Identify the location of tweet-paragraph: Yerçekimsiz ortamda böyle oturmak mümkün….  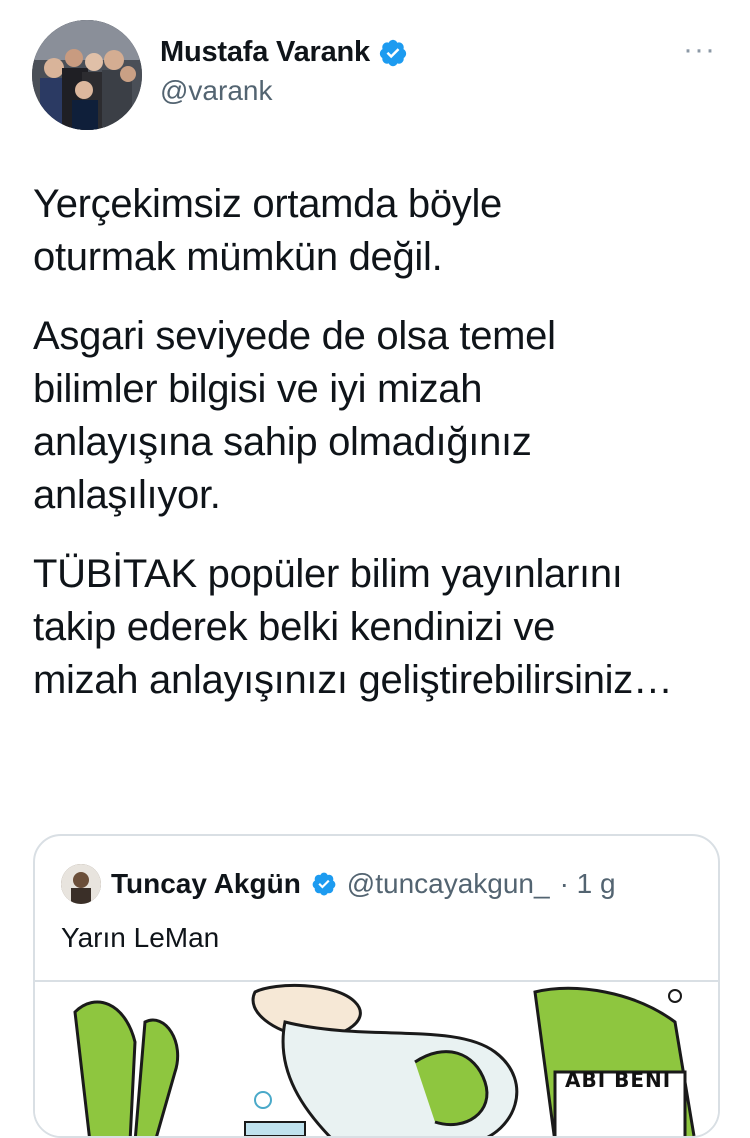
(268, 230).